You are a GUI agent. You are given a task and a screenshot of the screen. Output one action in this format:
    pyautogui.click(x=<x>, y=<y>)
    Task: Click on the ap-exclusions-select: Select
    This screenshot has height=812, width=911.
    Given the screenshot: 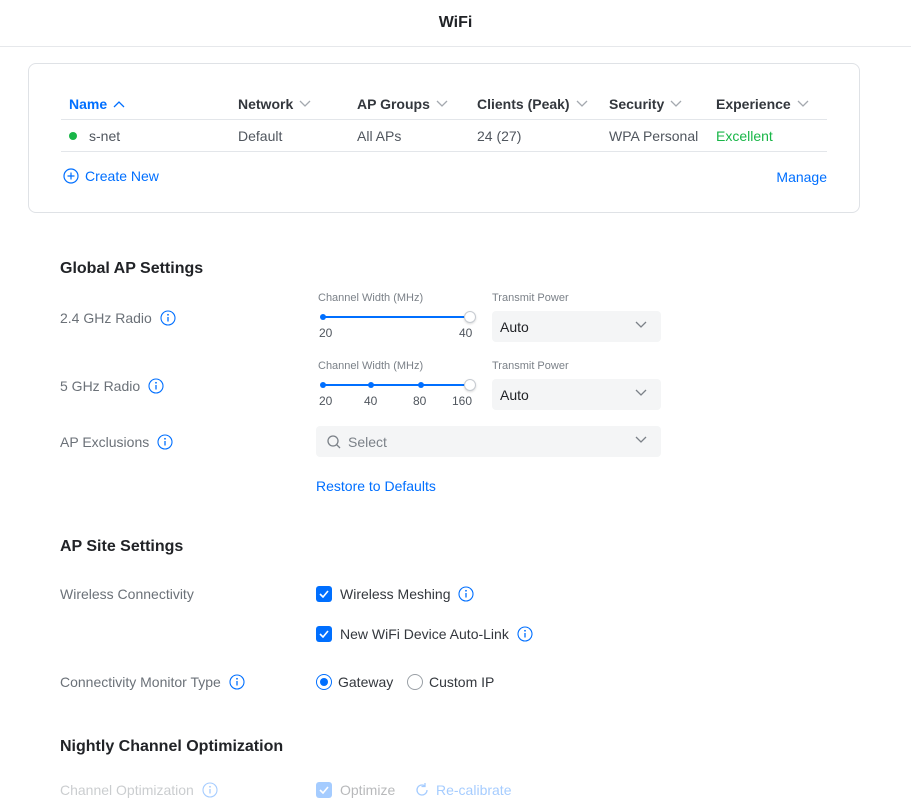 What is the action you would take?
    pyautogui.click(x=488, y=441)
    